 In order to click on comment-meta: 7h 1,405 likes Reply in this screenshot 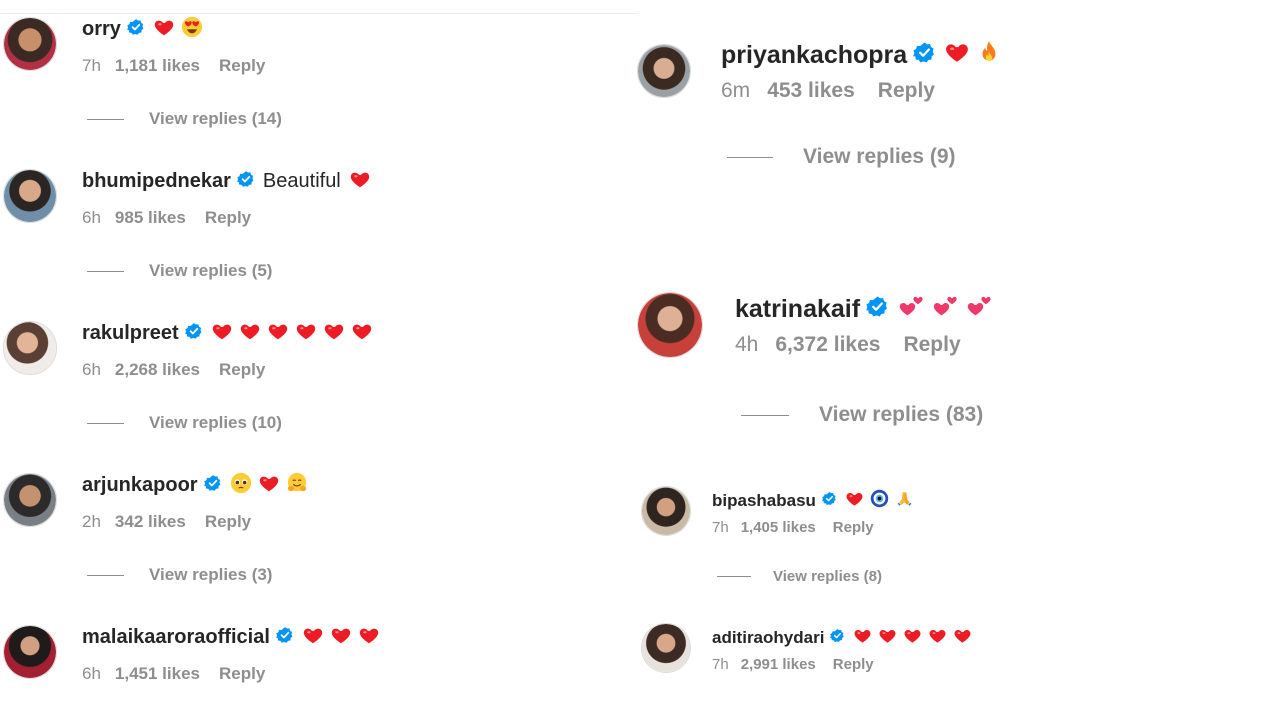, I will do `click(793, 527)`.